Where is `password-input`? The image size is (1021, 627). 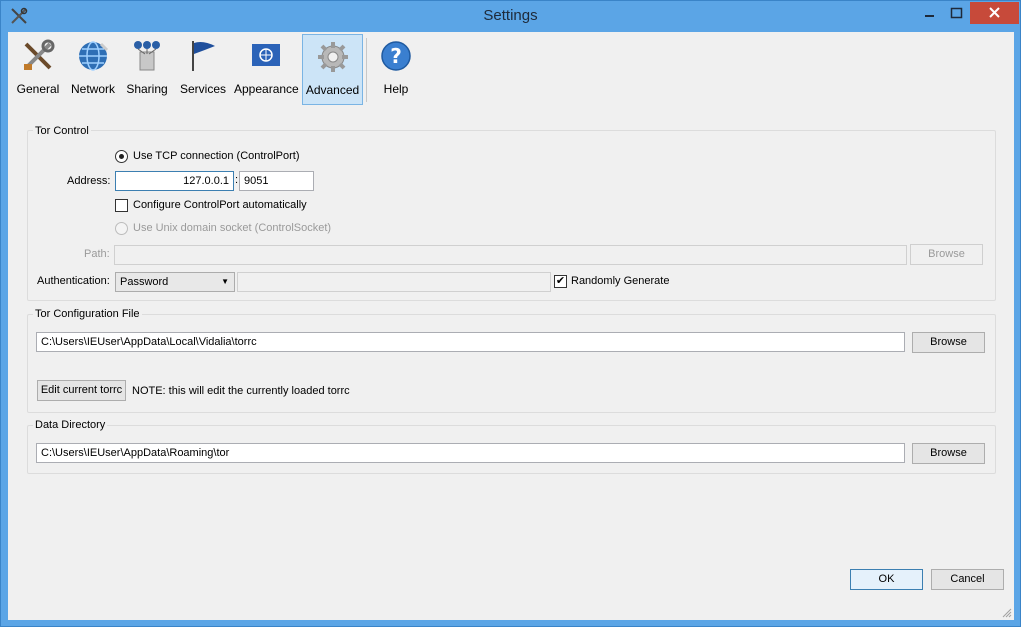 password-input is located at coordinates (394, 282).